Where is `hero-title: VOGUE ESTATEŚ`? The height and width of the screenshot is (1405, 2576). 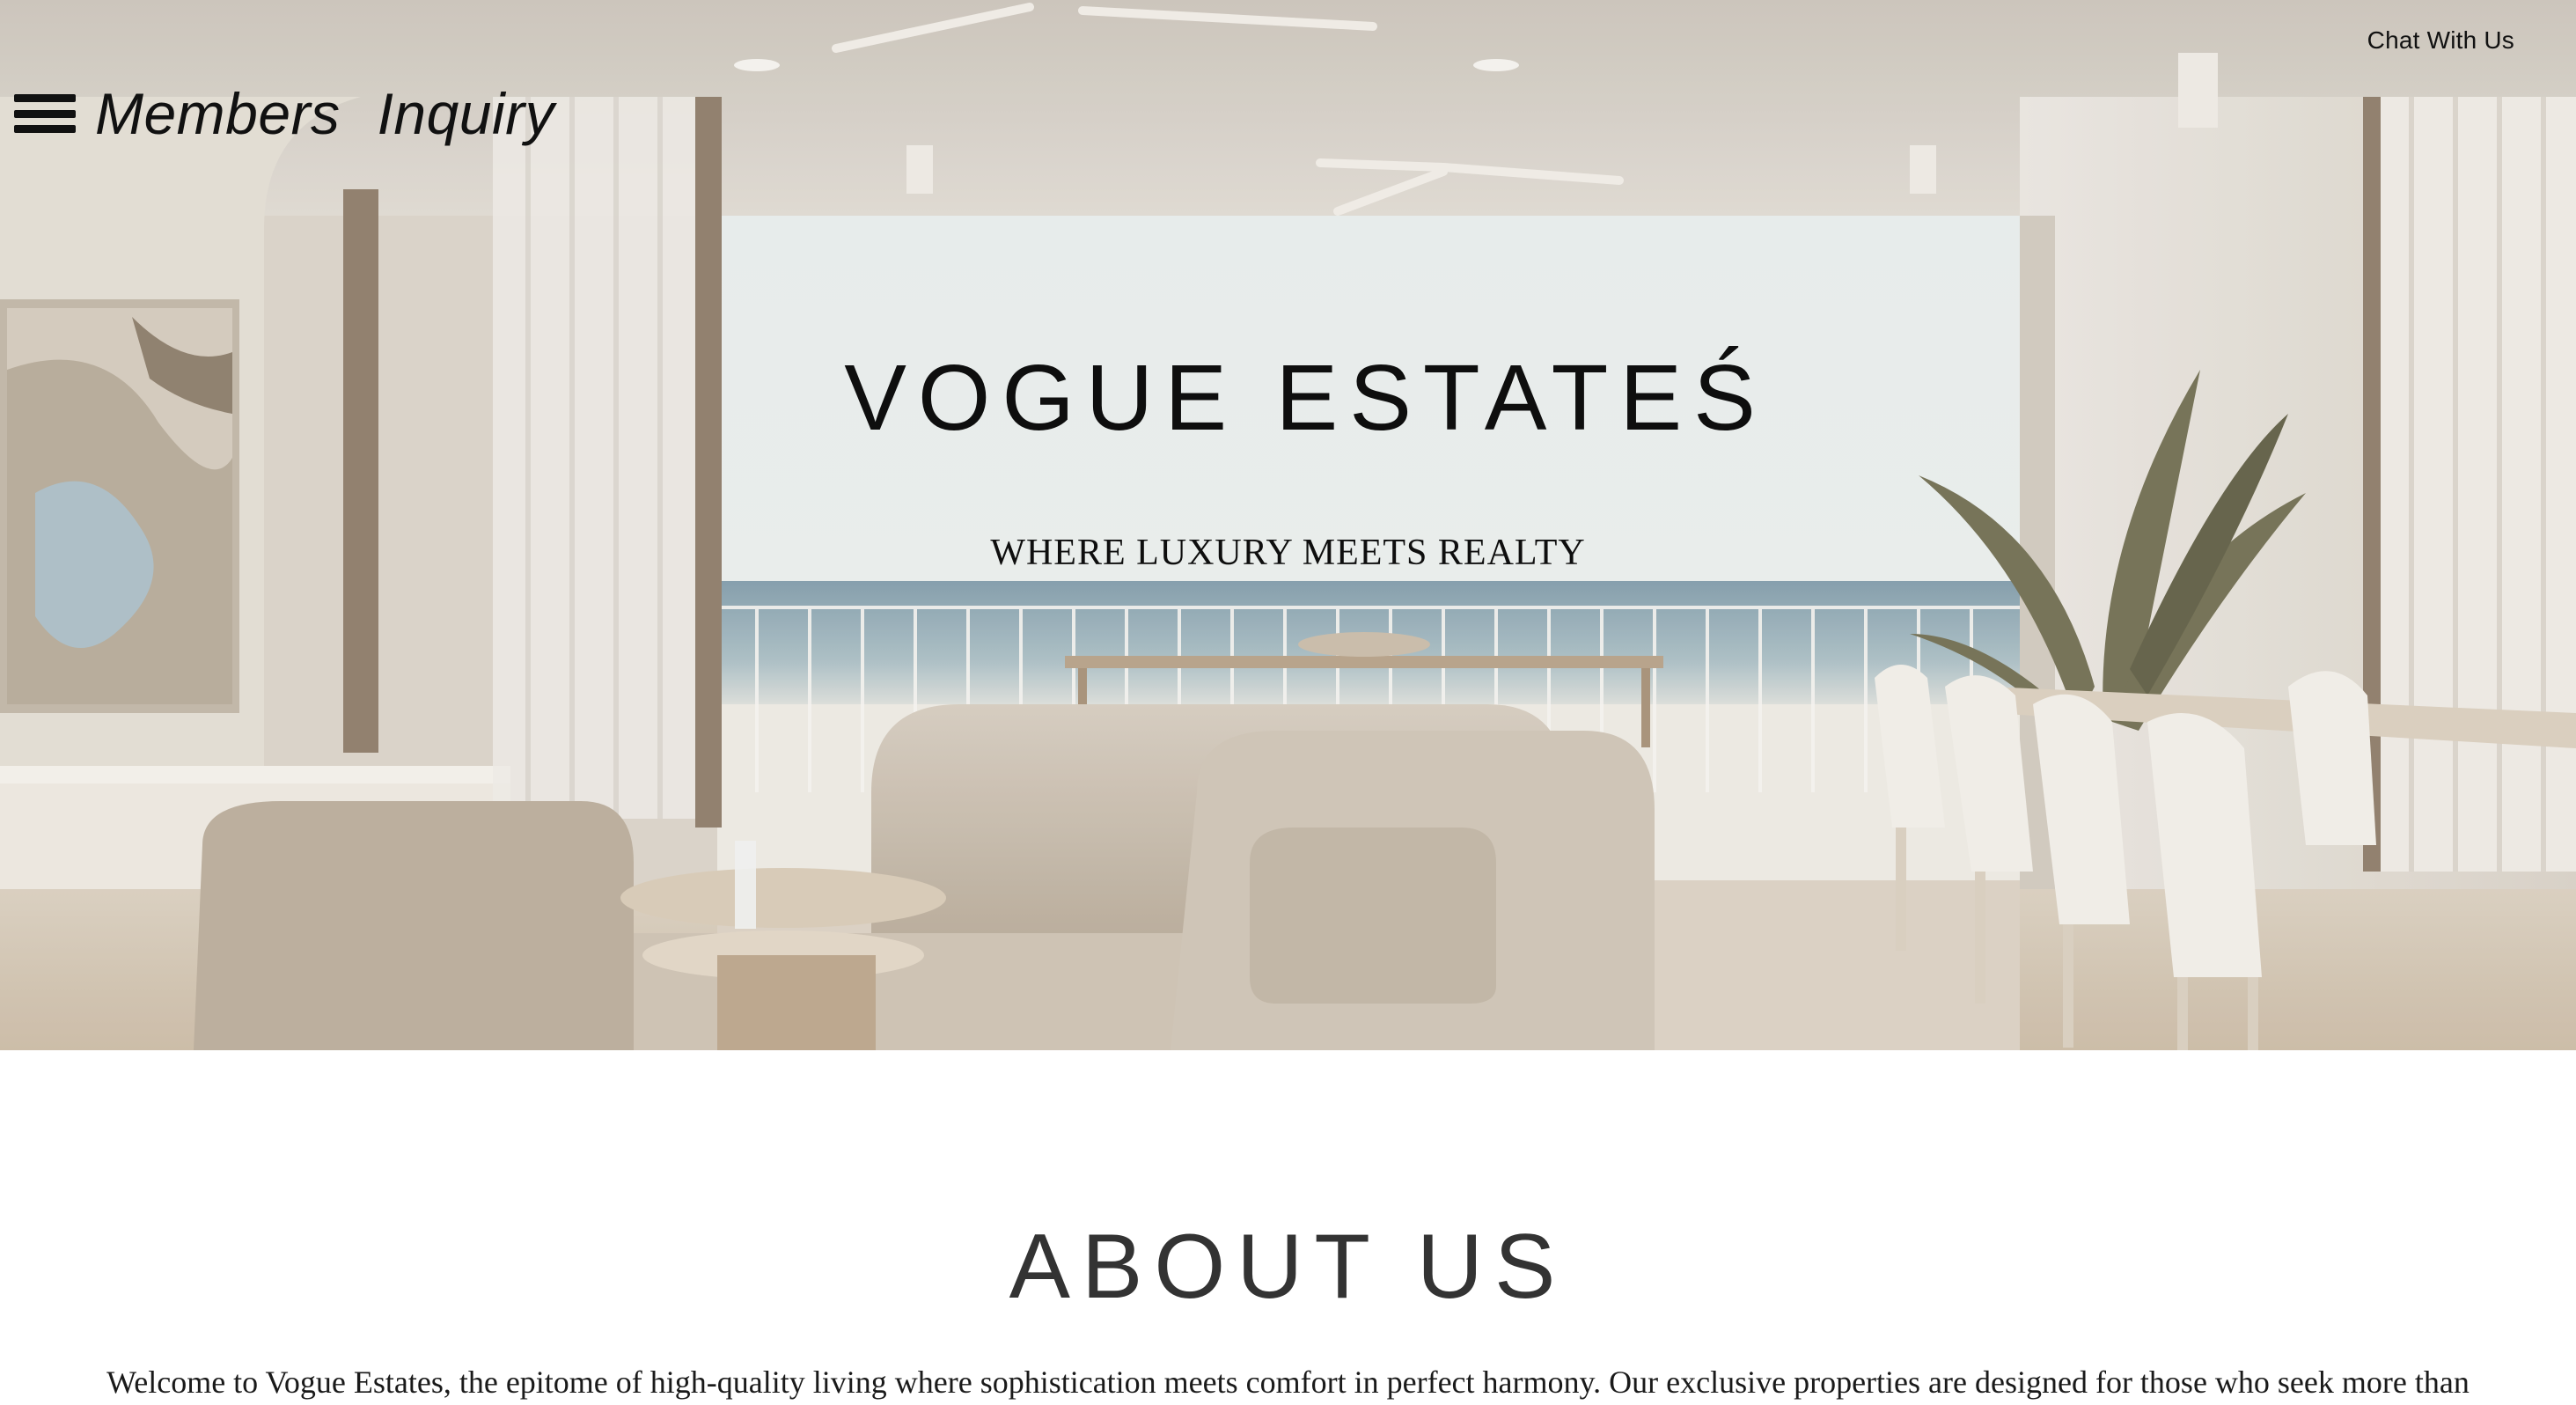 hero-title: VOGUE ESTATEŚ is located at coordinates (1305, 398).